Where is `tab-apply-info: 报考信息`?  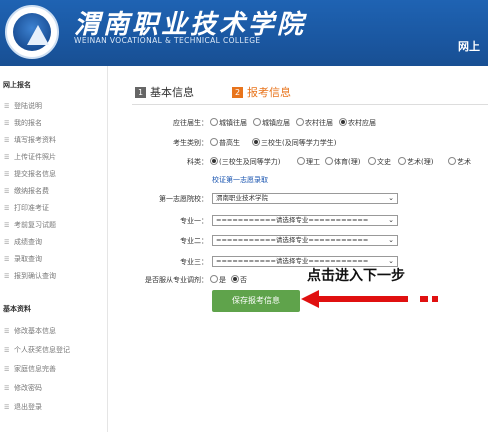 tab-apply-info: 报考信息 is located at coordinates (269, 92).